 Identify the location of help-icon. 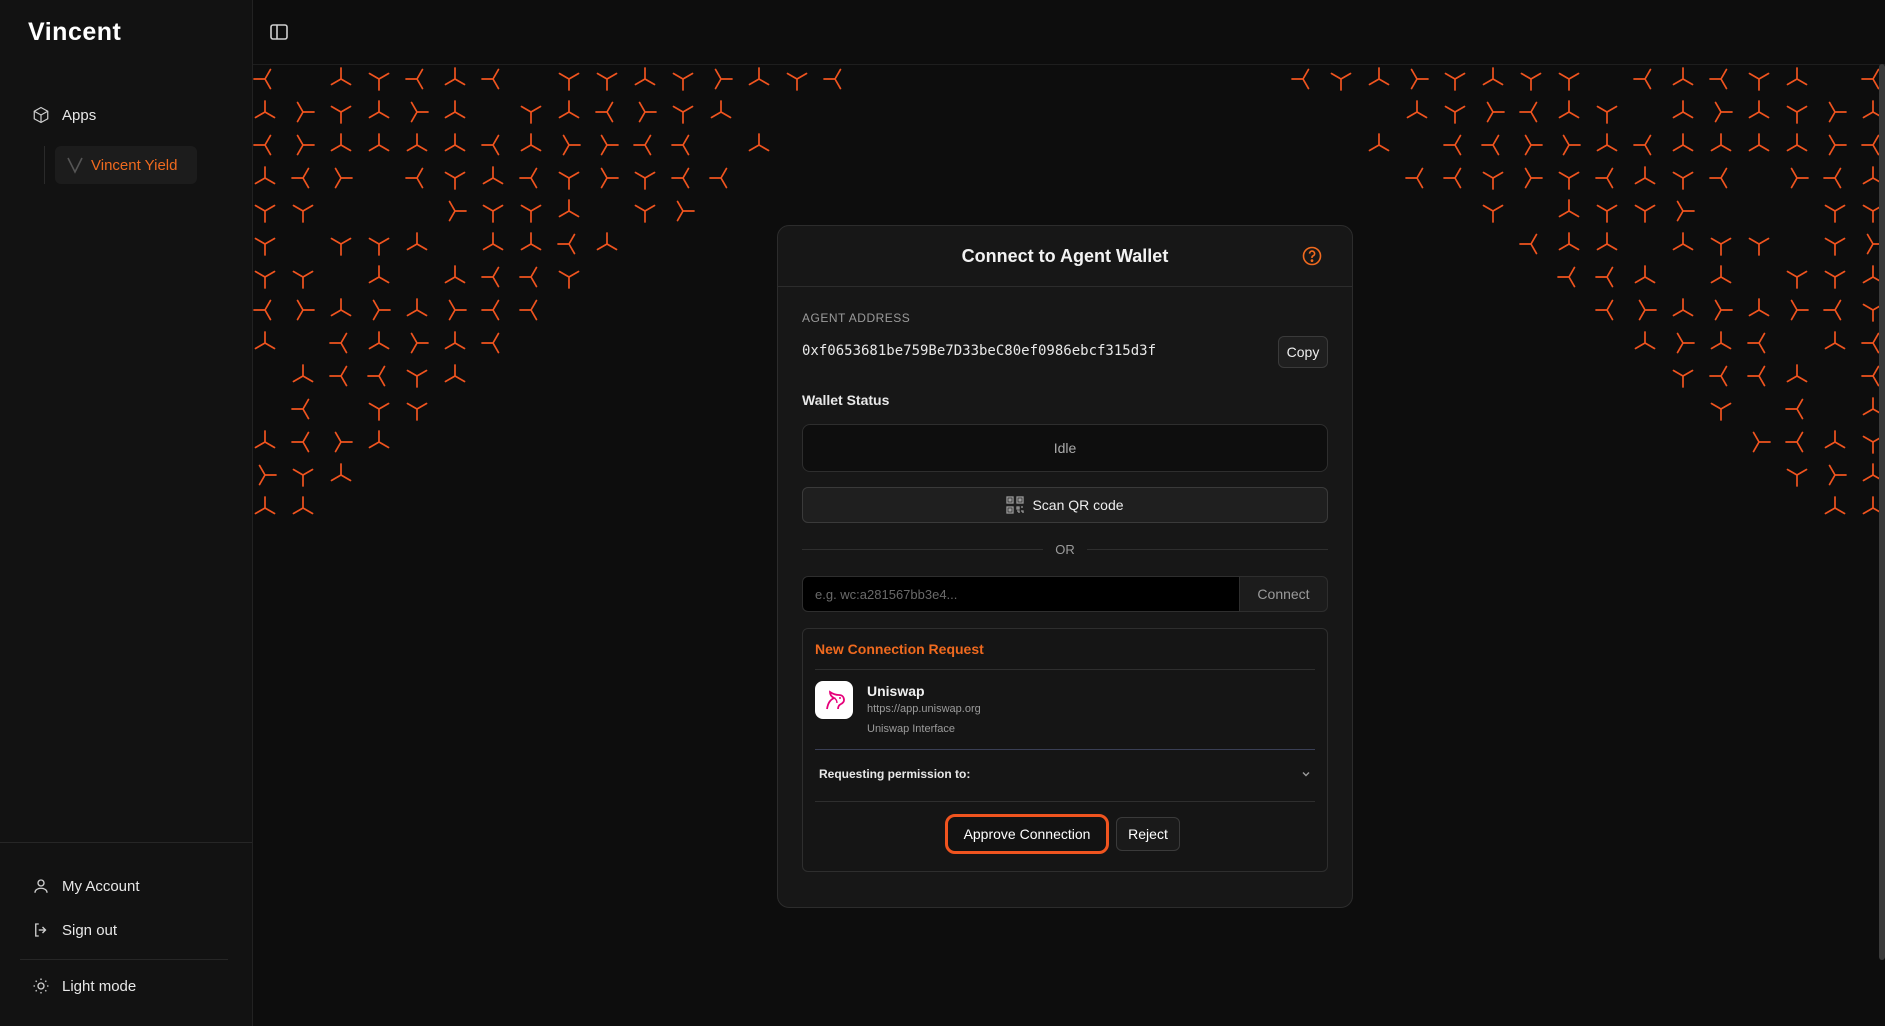
(1312, 256).